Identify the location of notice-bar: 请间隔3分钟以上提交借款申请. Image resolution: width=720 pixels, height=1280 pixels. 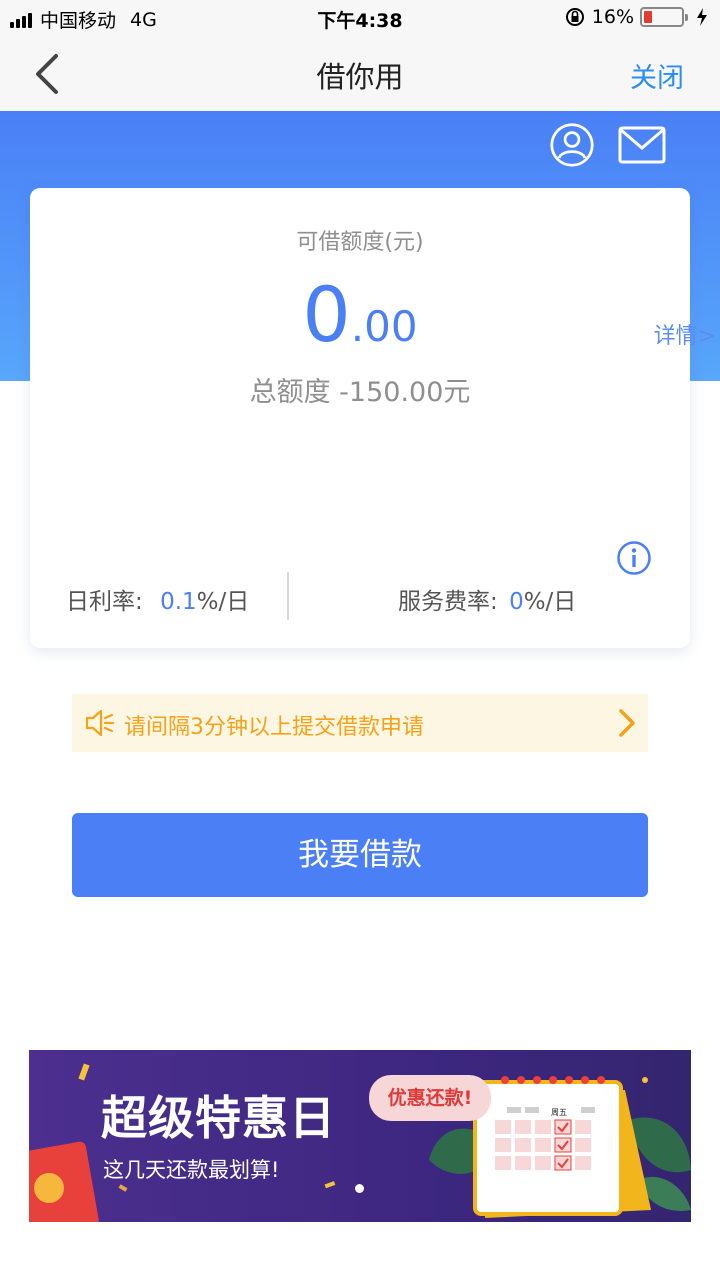
(360, 723).